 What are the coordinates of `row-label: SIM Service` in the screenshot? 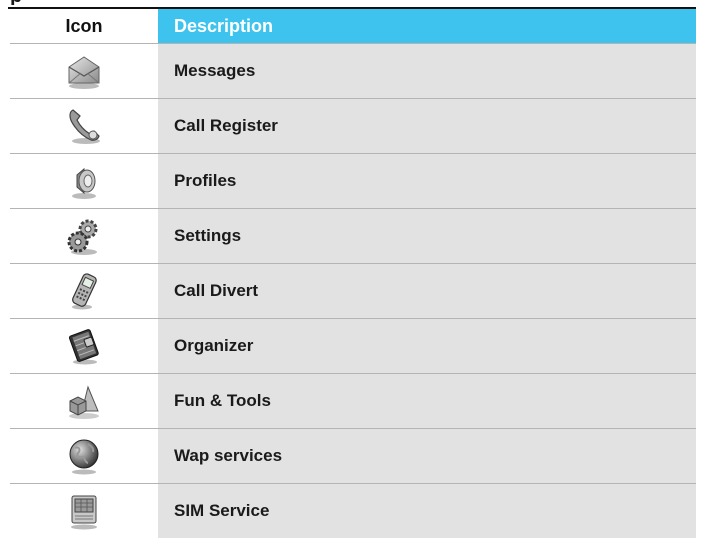 It's located at (427, 510).